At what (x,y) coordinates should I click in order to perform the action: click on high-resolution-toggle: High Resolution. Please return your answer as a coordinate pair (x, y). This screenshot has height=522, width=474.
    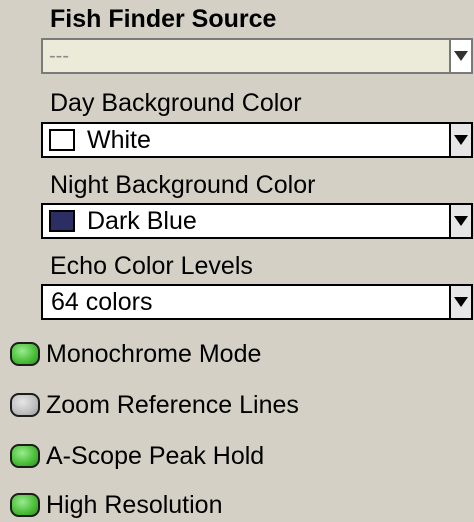
    Looking at the image, I should click on (190, 505).